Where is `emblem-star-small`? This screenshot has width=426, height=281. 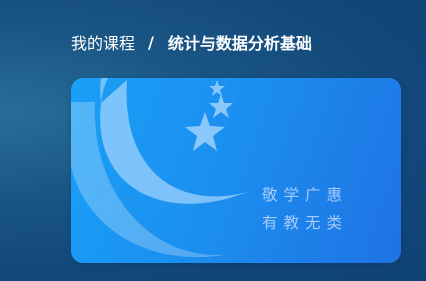
emblem-star-small is located at coordinates (217, 88).